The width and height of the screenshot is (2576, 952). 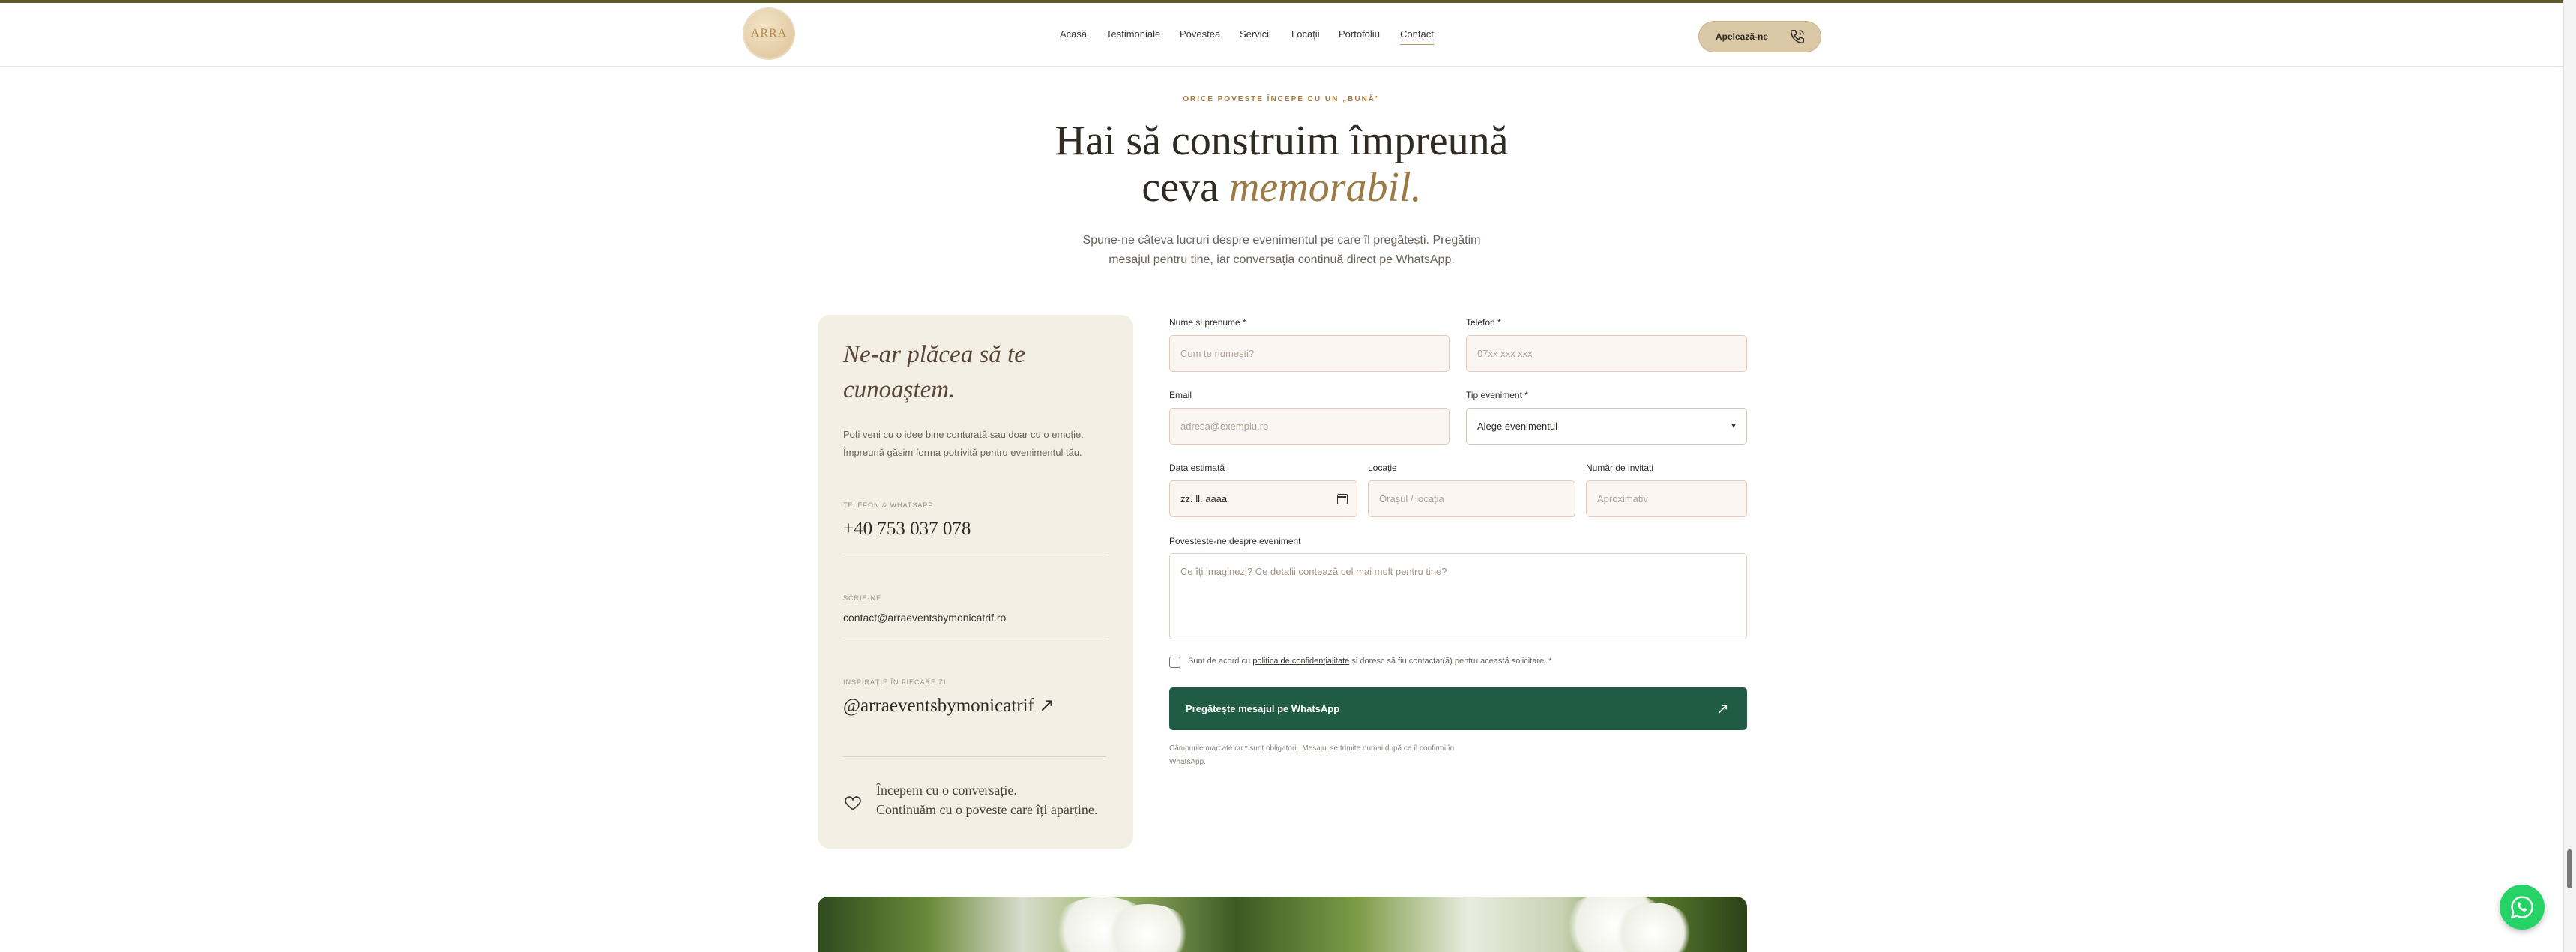 I want to click on guests-label: Număr de invitați, so click(x=1620, y=468).